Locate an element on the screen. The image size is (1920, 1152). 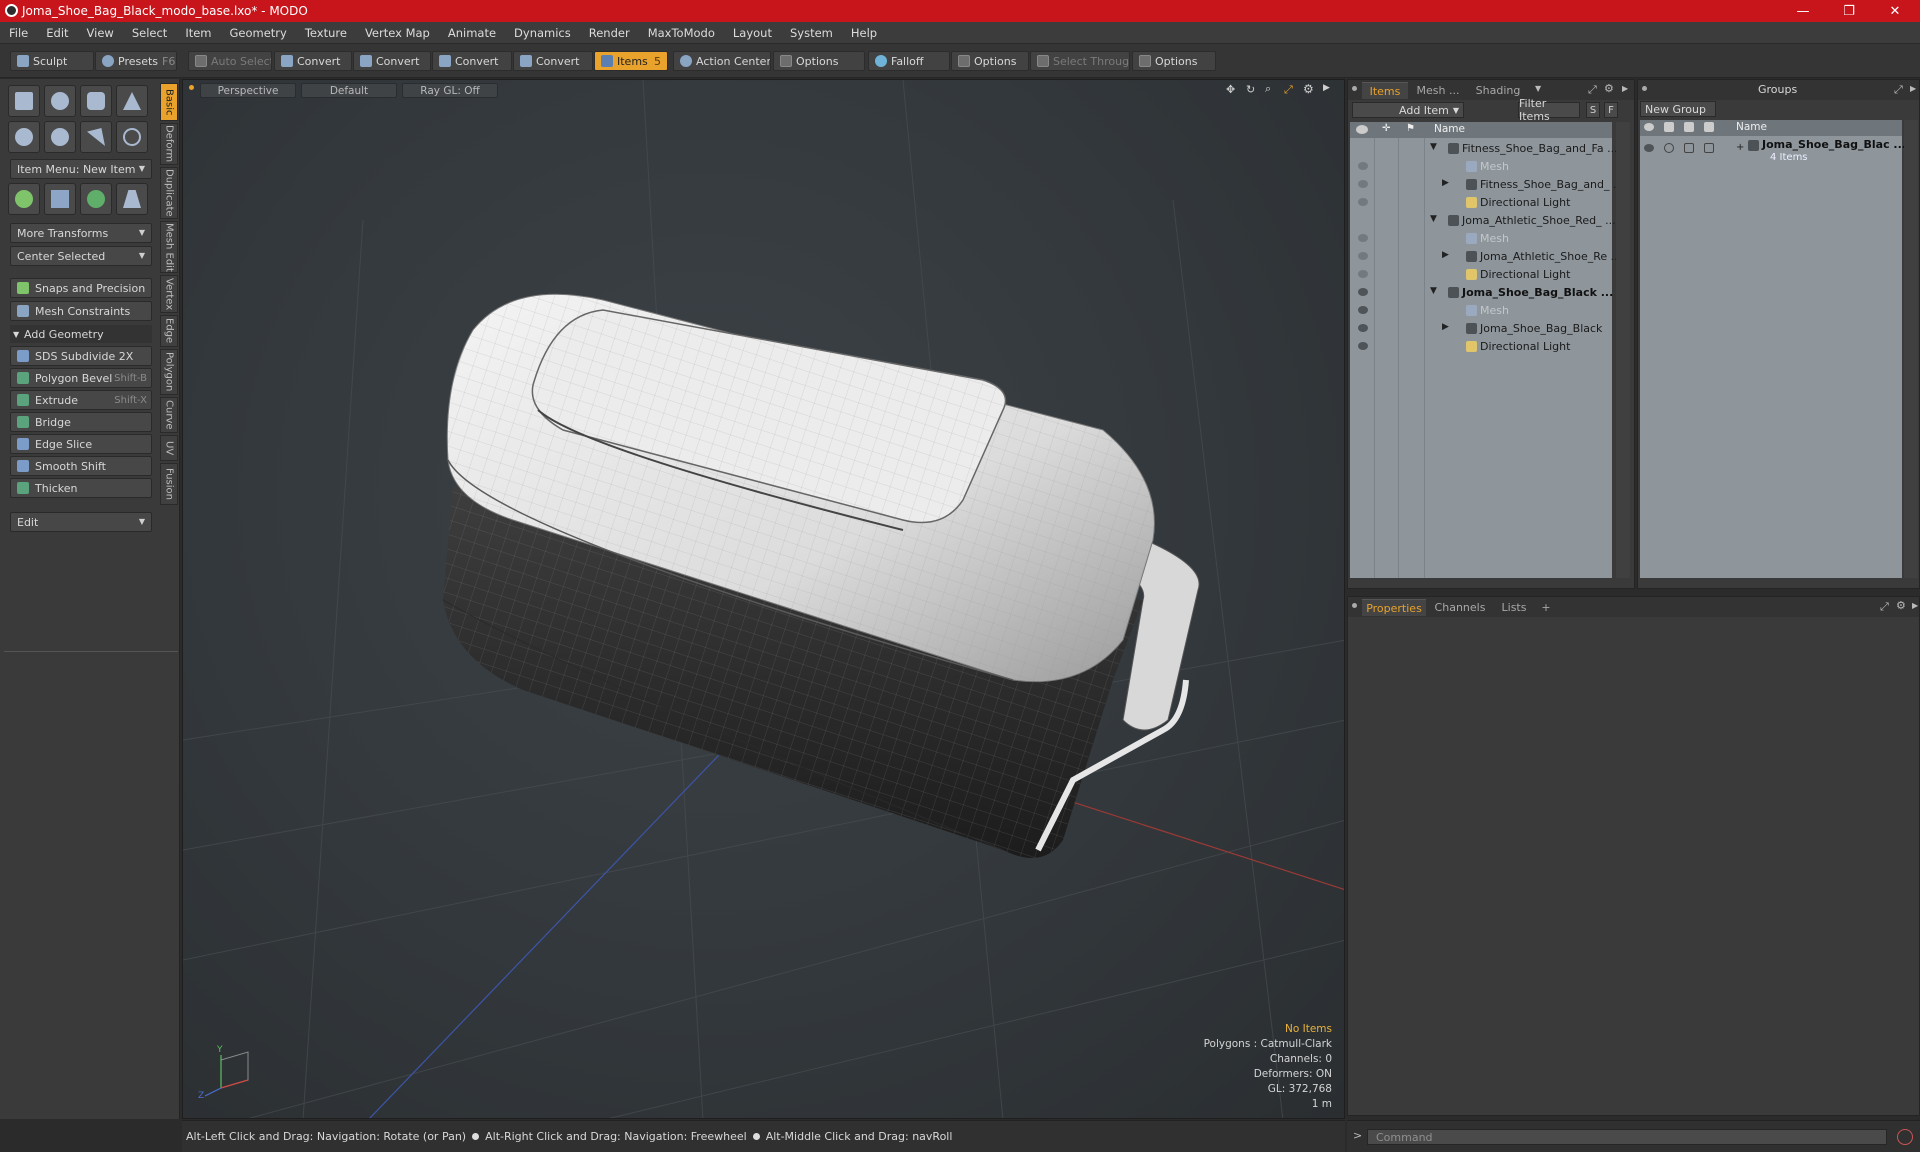
chevron-down-icon: ▼ is located at coordinates (1538, 88).